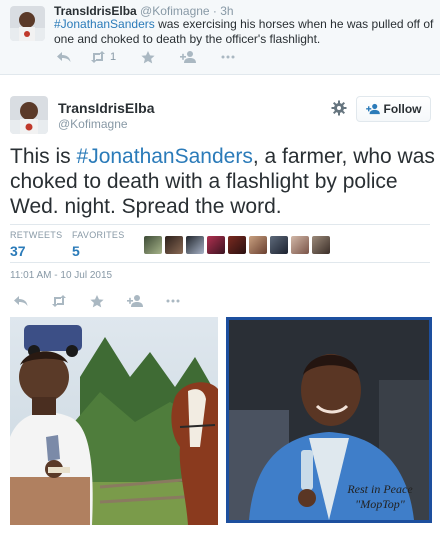  Describe the element at coordinates (61, 275) in the screenshot. I see `tweet-timestamp: 11:01 AM - 10 Jul 2015` at that location.